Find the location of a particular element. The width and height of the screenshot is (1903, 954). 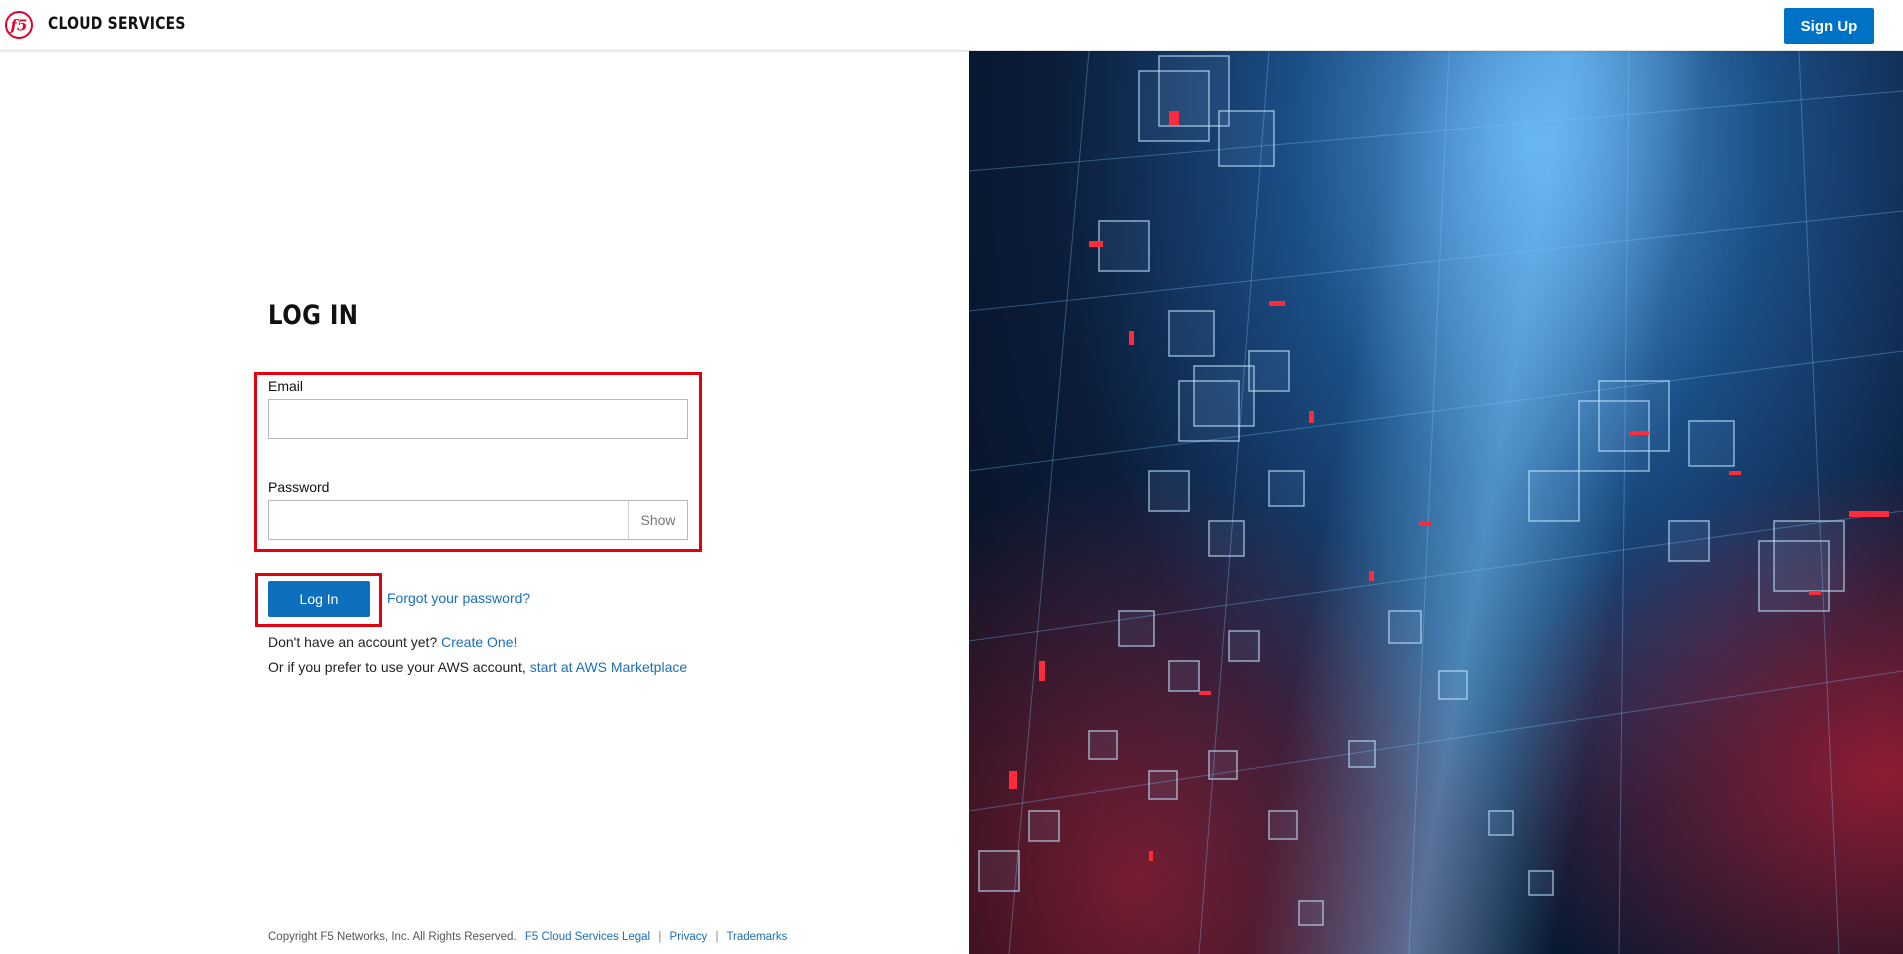

password-input is located at coordinates (448, 520).